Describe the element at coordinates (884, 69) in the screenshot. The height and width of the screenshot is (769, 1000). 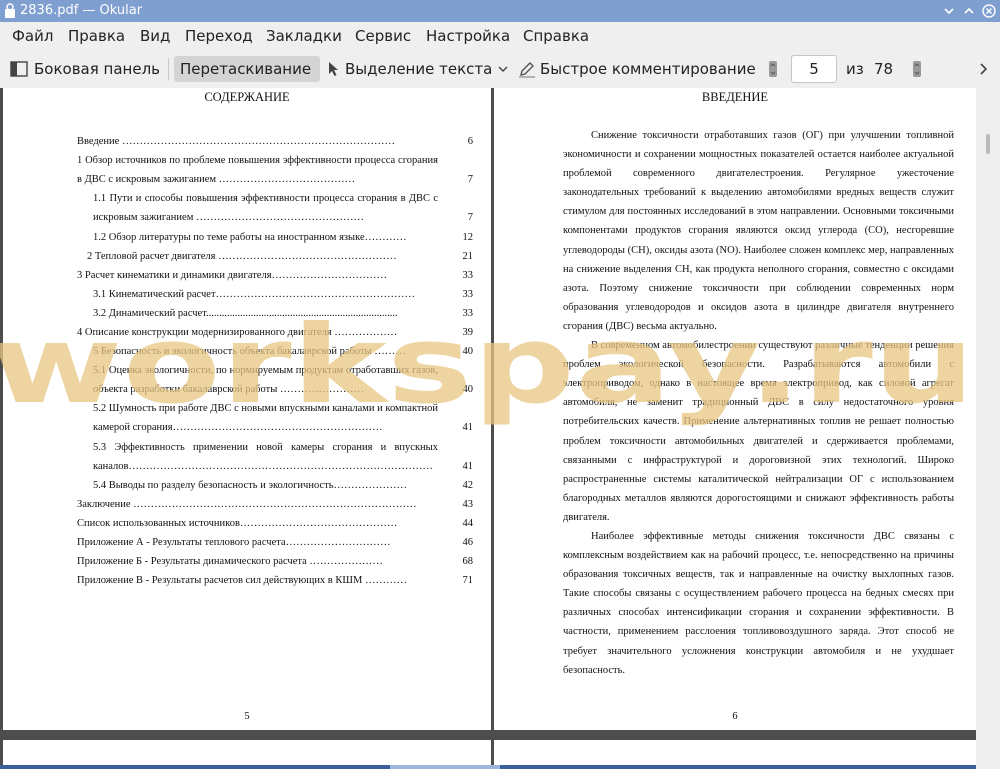
I see `page-total-label: 78` at that location.